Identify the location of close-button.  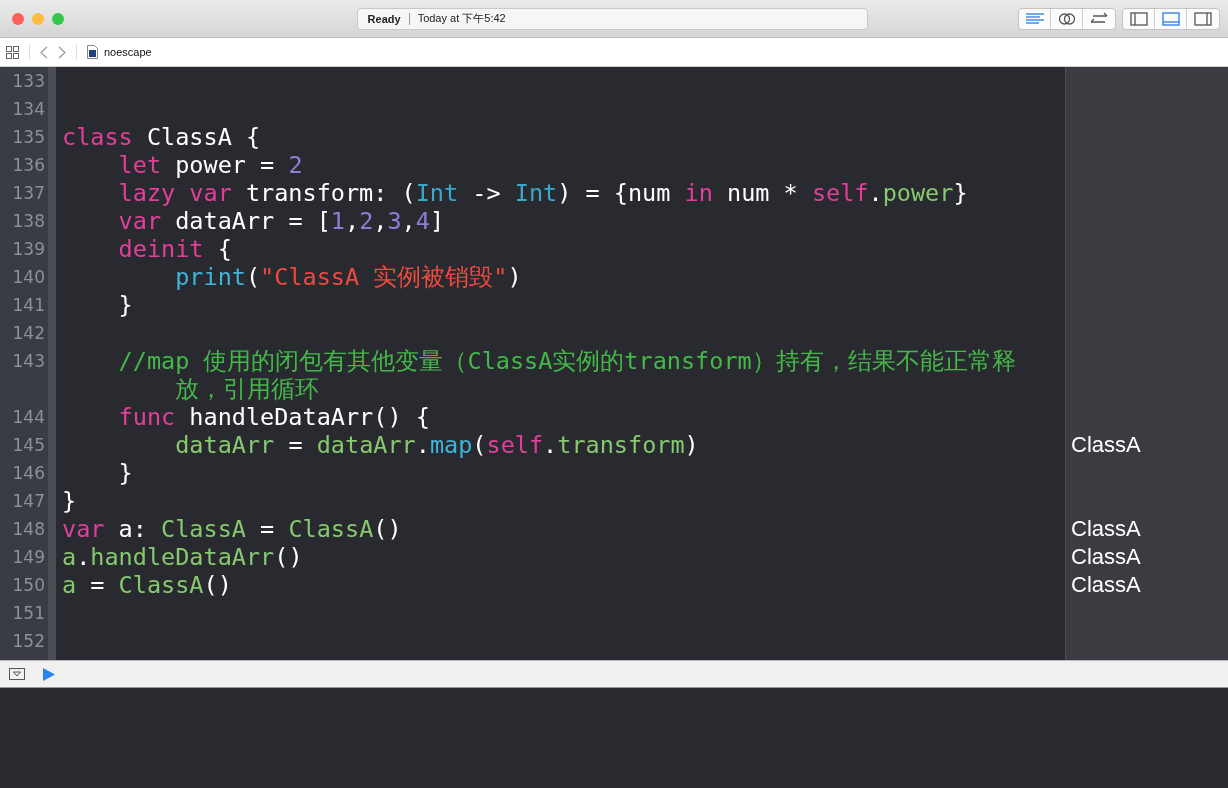
(18, 18).